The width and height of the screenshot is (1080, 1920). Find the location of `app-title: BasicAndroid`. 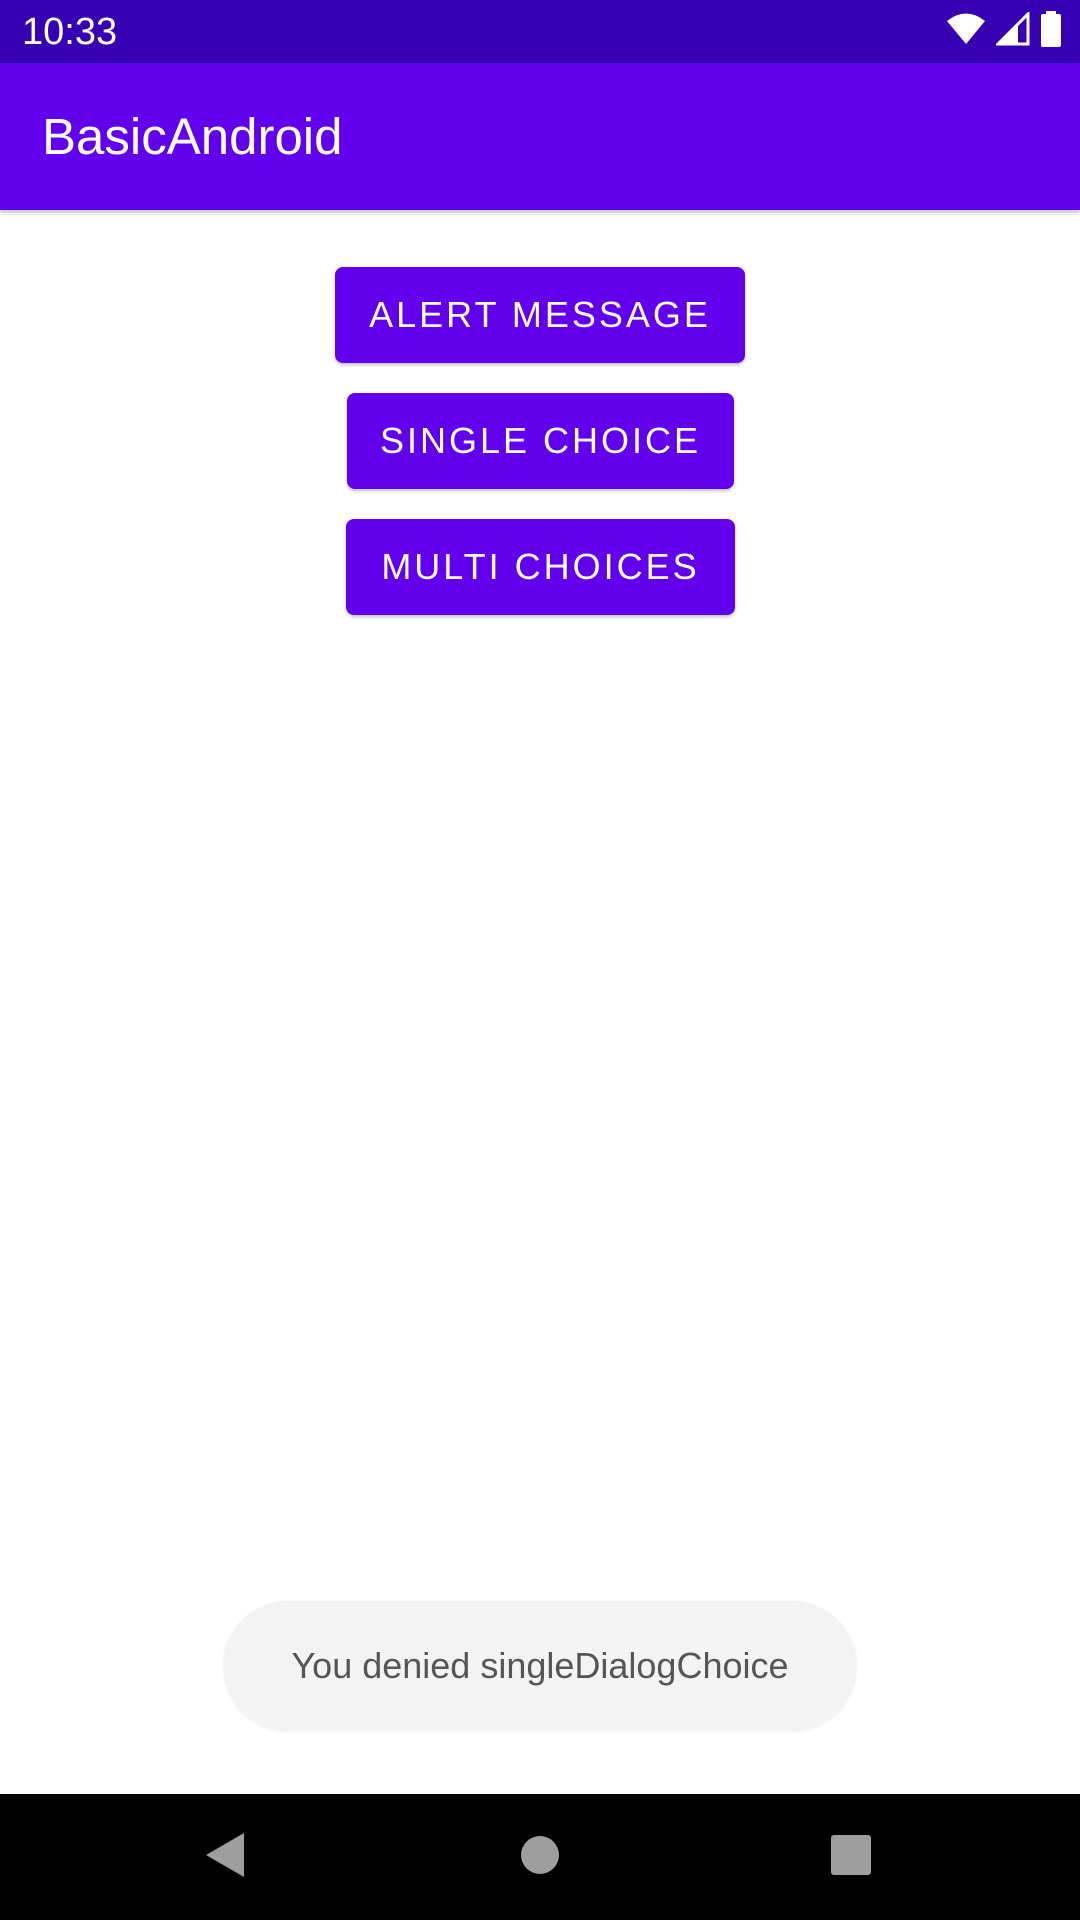

app-title: BasicAndroid is located at coordinates (192, 136).